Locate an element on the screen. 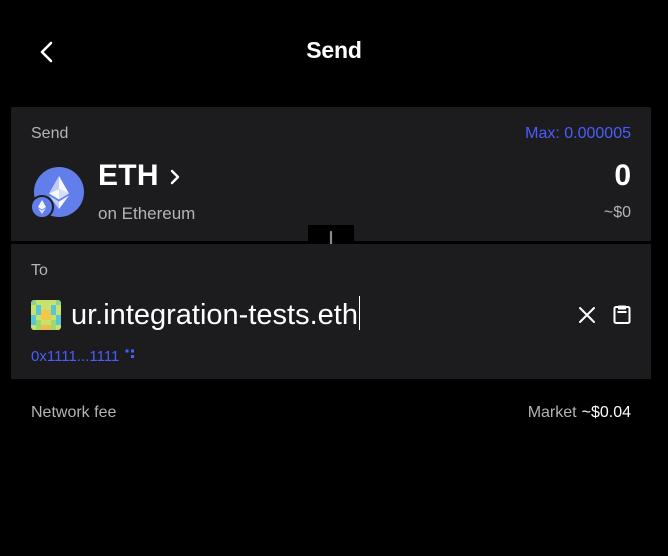 This screenshot has height=556, width=668. max-button: Max: 0.000005 is located at coordinates (578, 134).